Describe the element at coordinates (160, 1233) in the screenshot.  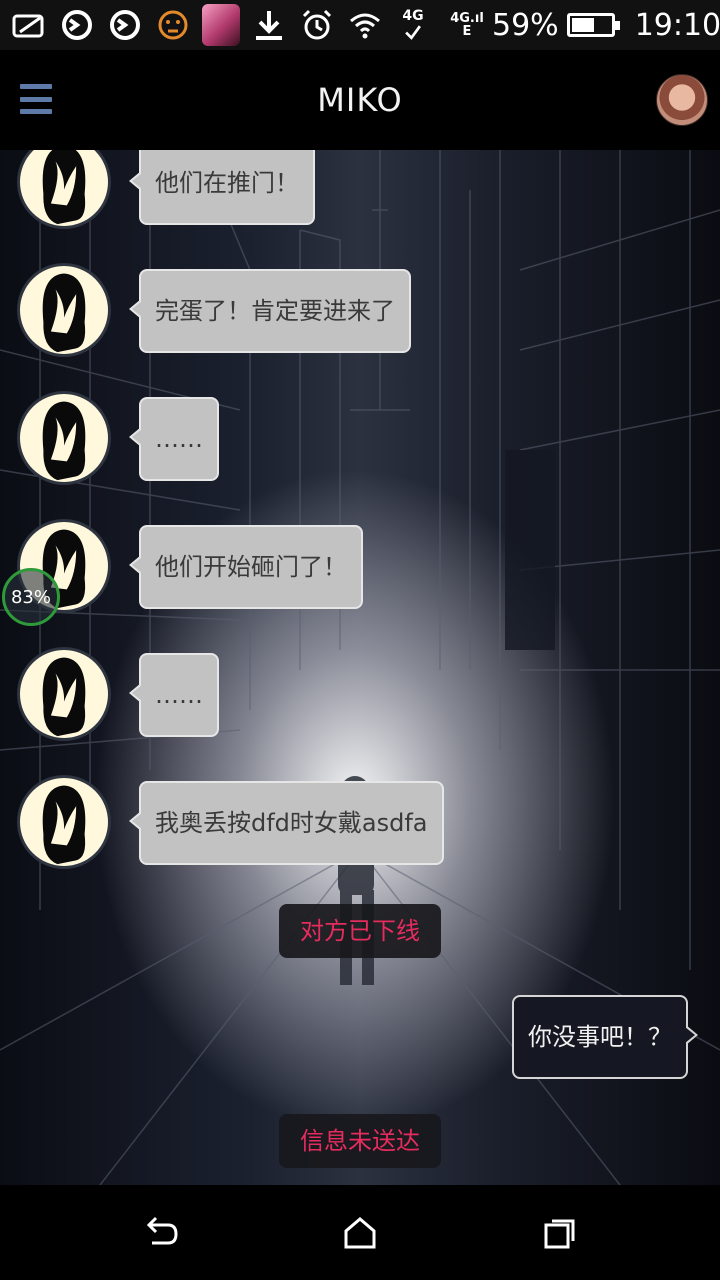
I see `back-icon` at that location.